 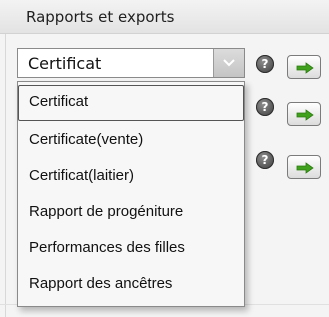 I want to click on dropdown-option-performances-filles: Performances des filles, so click(x=131, y=248).